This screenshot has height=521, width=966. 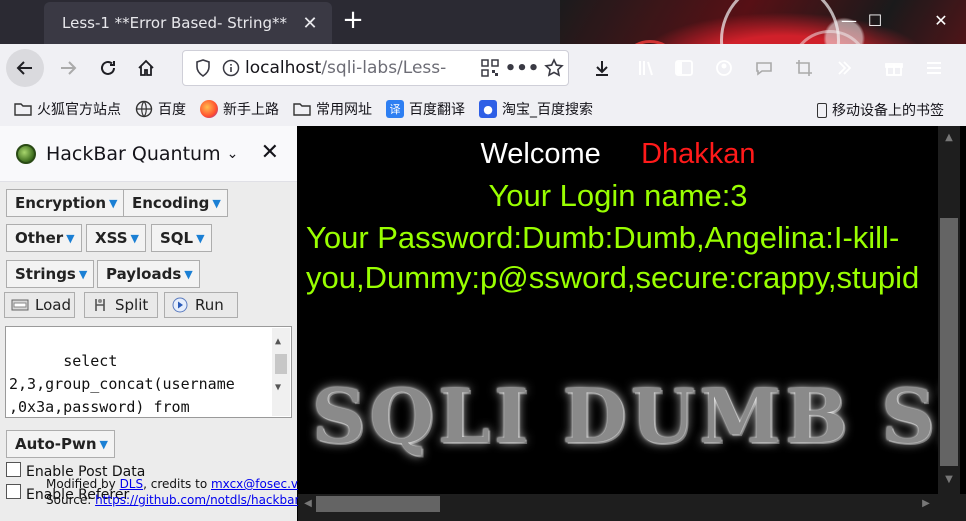 What do you see at coordinates (283, 68) in the screenshot?
I see `url-host: localhost` at bounding box center [283, 68].